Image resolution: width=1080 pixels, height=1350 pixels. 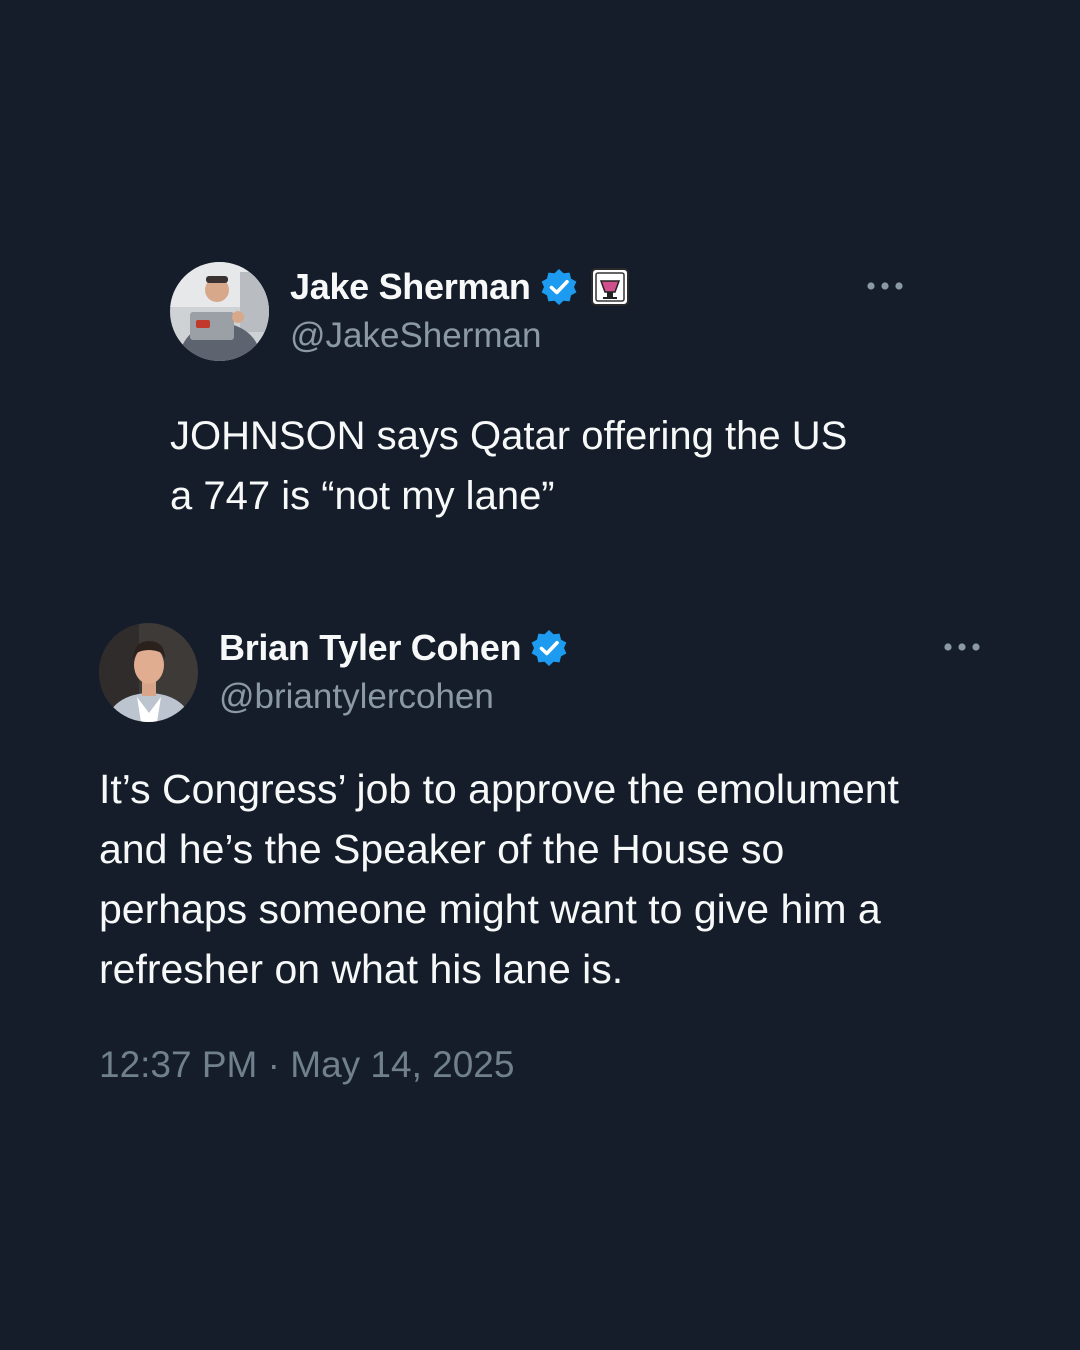 What do you see at coordinates (148, 672) in the screenshot?
I see `avatar-brian-tyler-cohen` at bounding box center [148, 672].